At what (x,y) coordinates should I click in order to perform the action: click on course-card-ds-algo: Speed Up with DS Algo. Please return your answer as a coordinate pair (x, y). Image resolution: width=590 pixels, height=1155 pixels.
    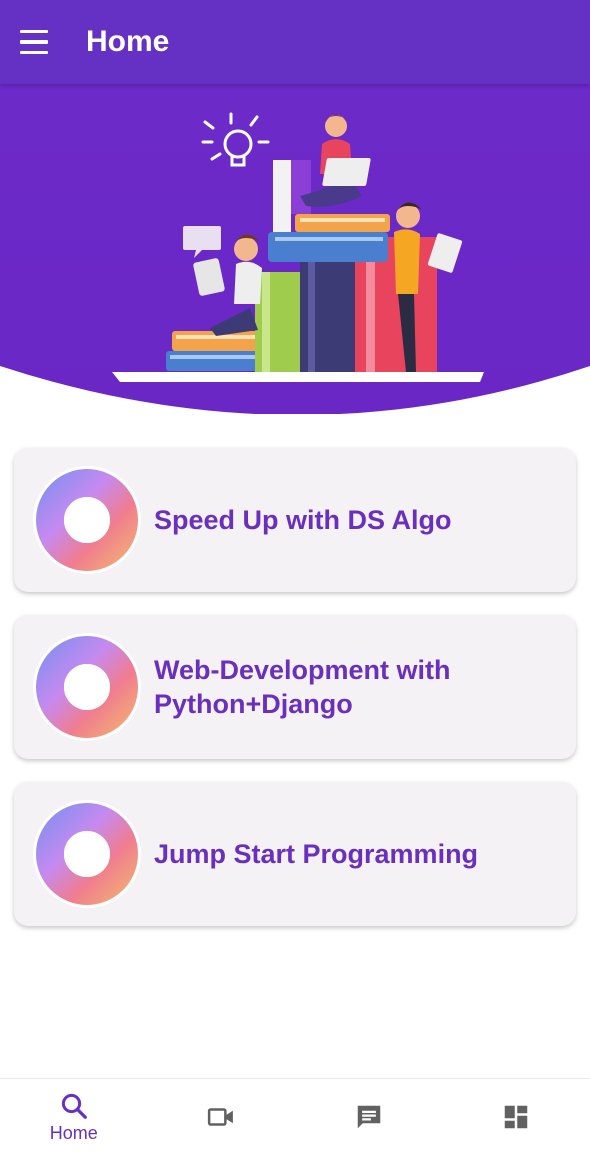
    Looking at the image, I should click on (295, 520).